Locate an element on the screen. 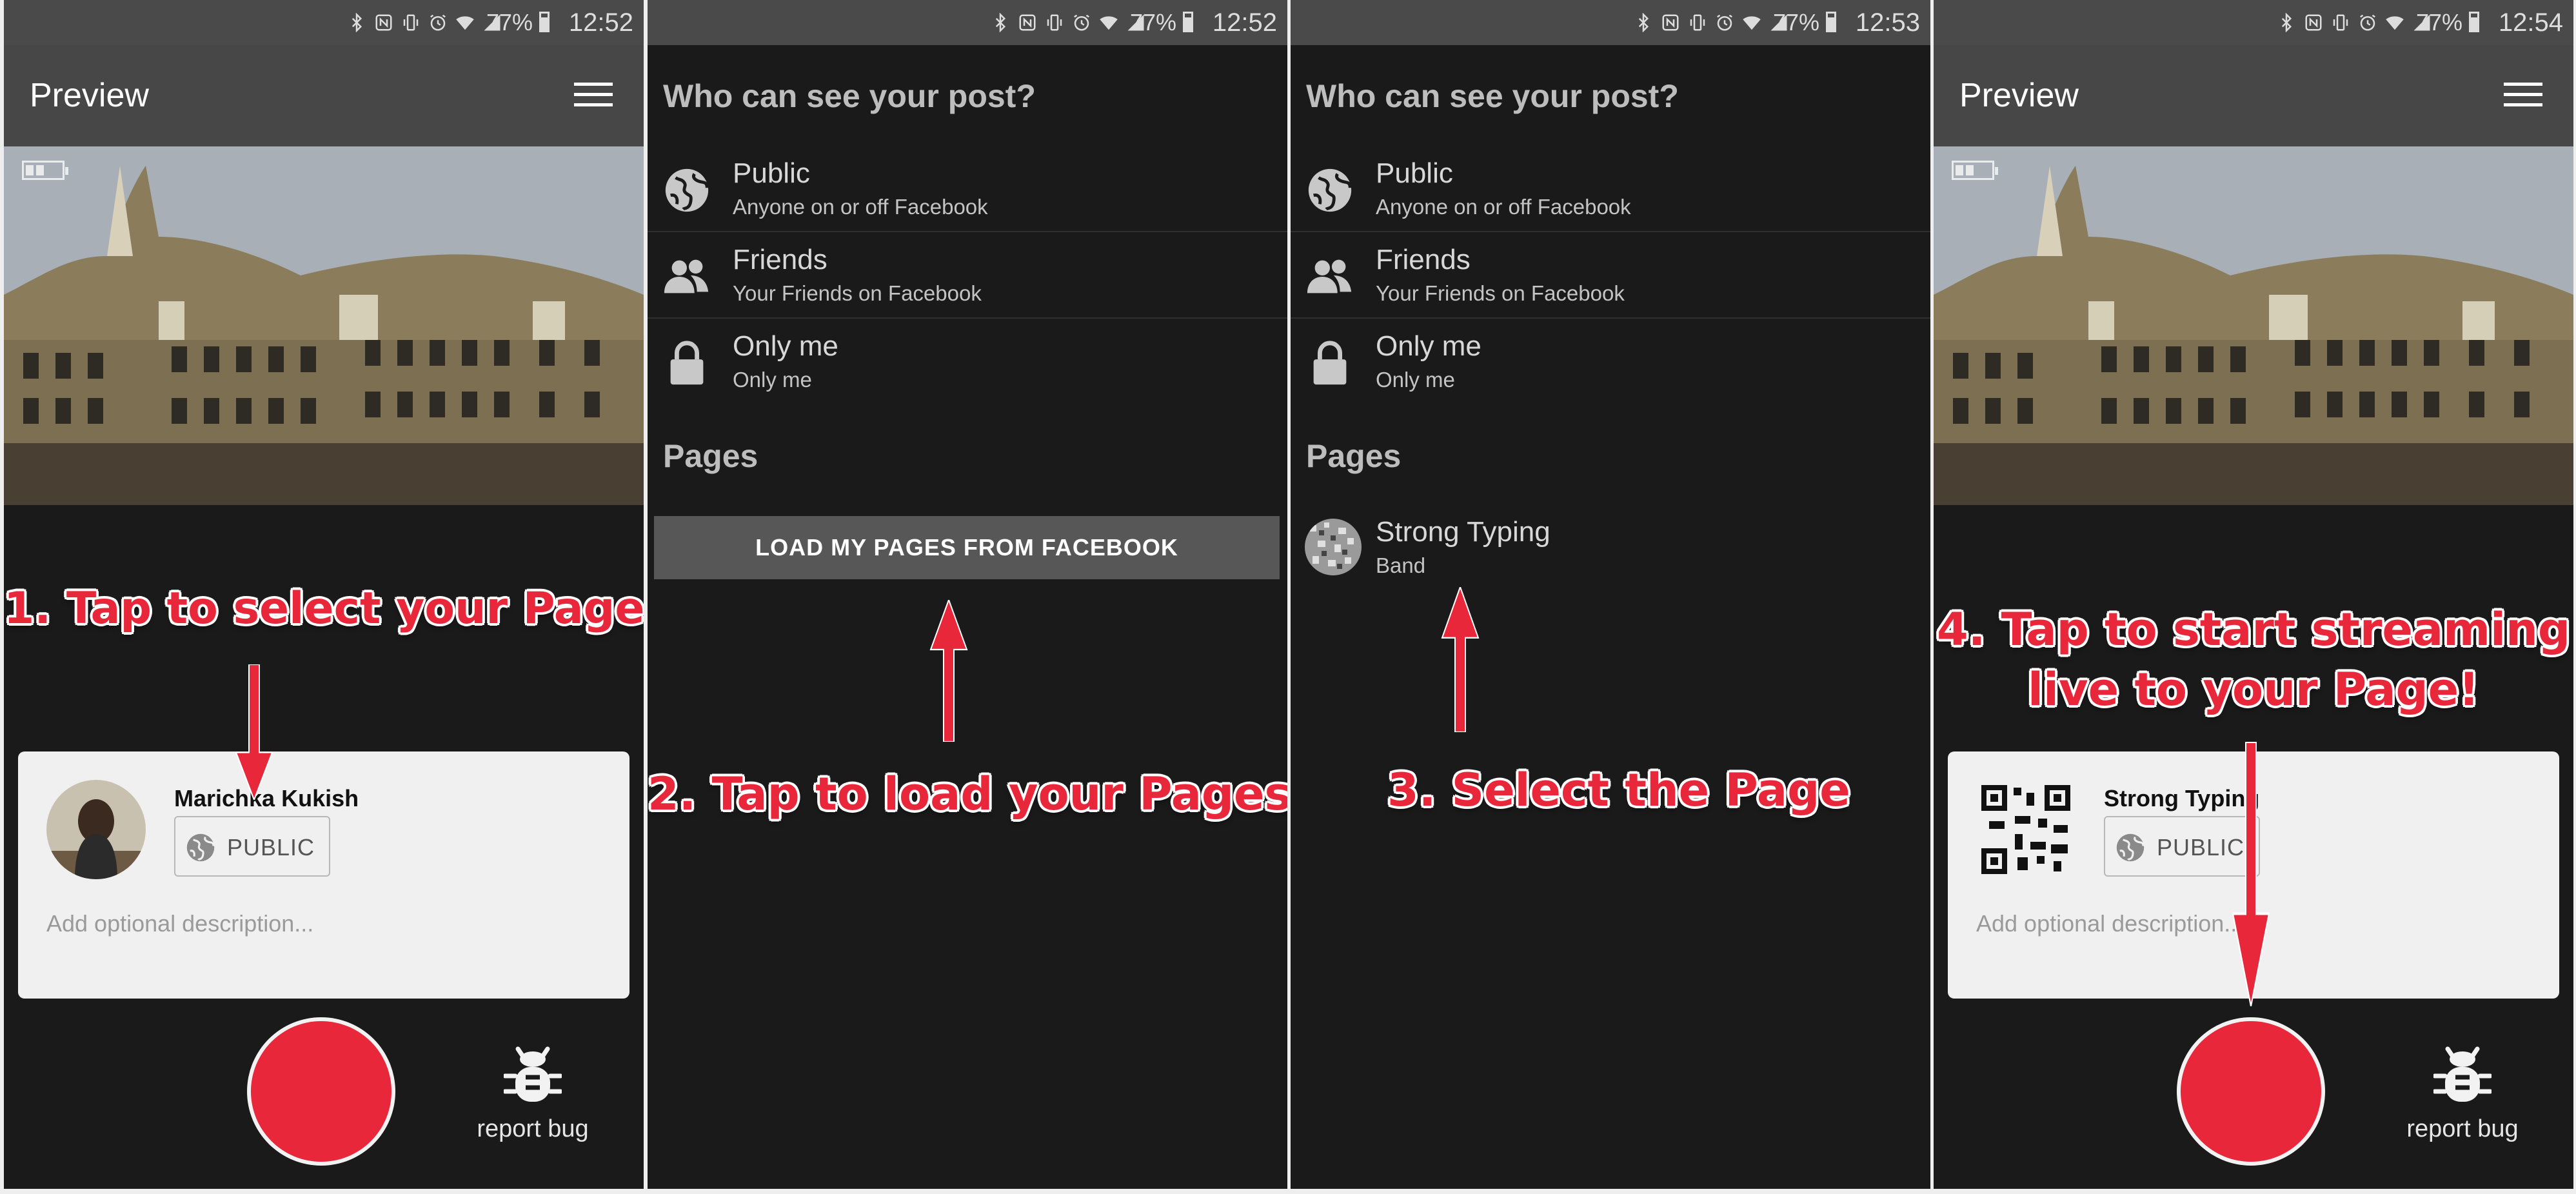 The image size is (2576, 1194). avatar is located at coordinates (96, 829).